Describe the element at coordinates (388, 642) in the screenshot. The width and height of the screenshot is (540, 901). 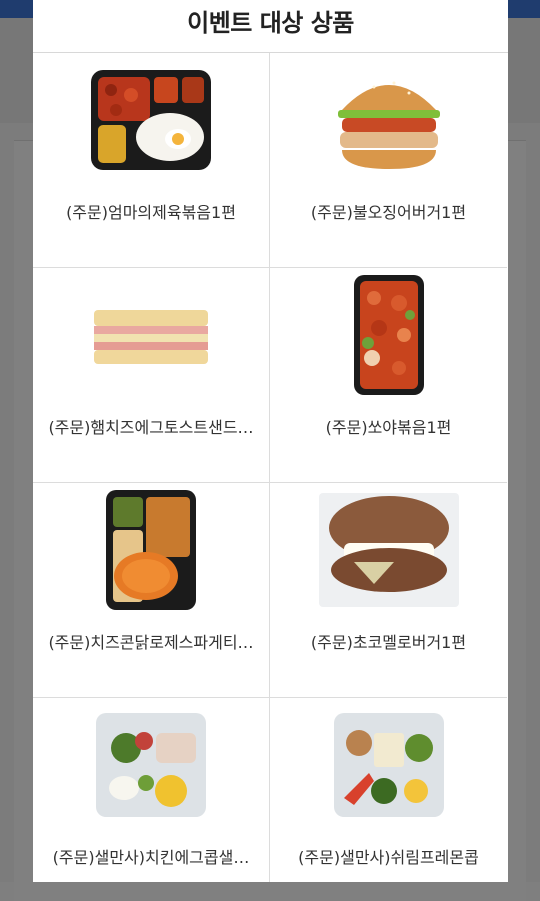
I see `product-name: (주문)초코멜로버거1편` at that location.